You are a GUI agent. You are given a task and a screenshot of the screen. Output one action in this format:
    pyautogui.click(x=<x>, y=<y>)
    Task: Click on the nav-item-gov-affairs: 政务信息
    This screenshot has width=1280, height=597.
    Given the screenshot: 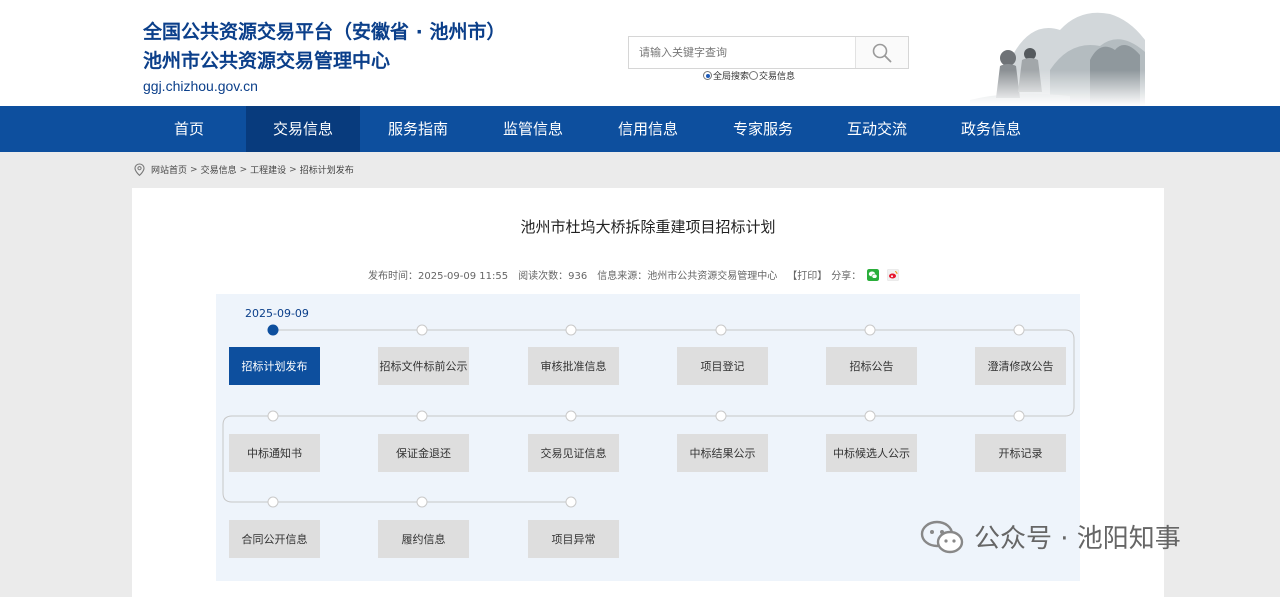 What is the action you would take?
    pyautogui.click(x=991, y=129)
    